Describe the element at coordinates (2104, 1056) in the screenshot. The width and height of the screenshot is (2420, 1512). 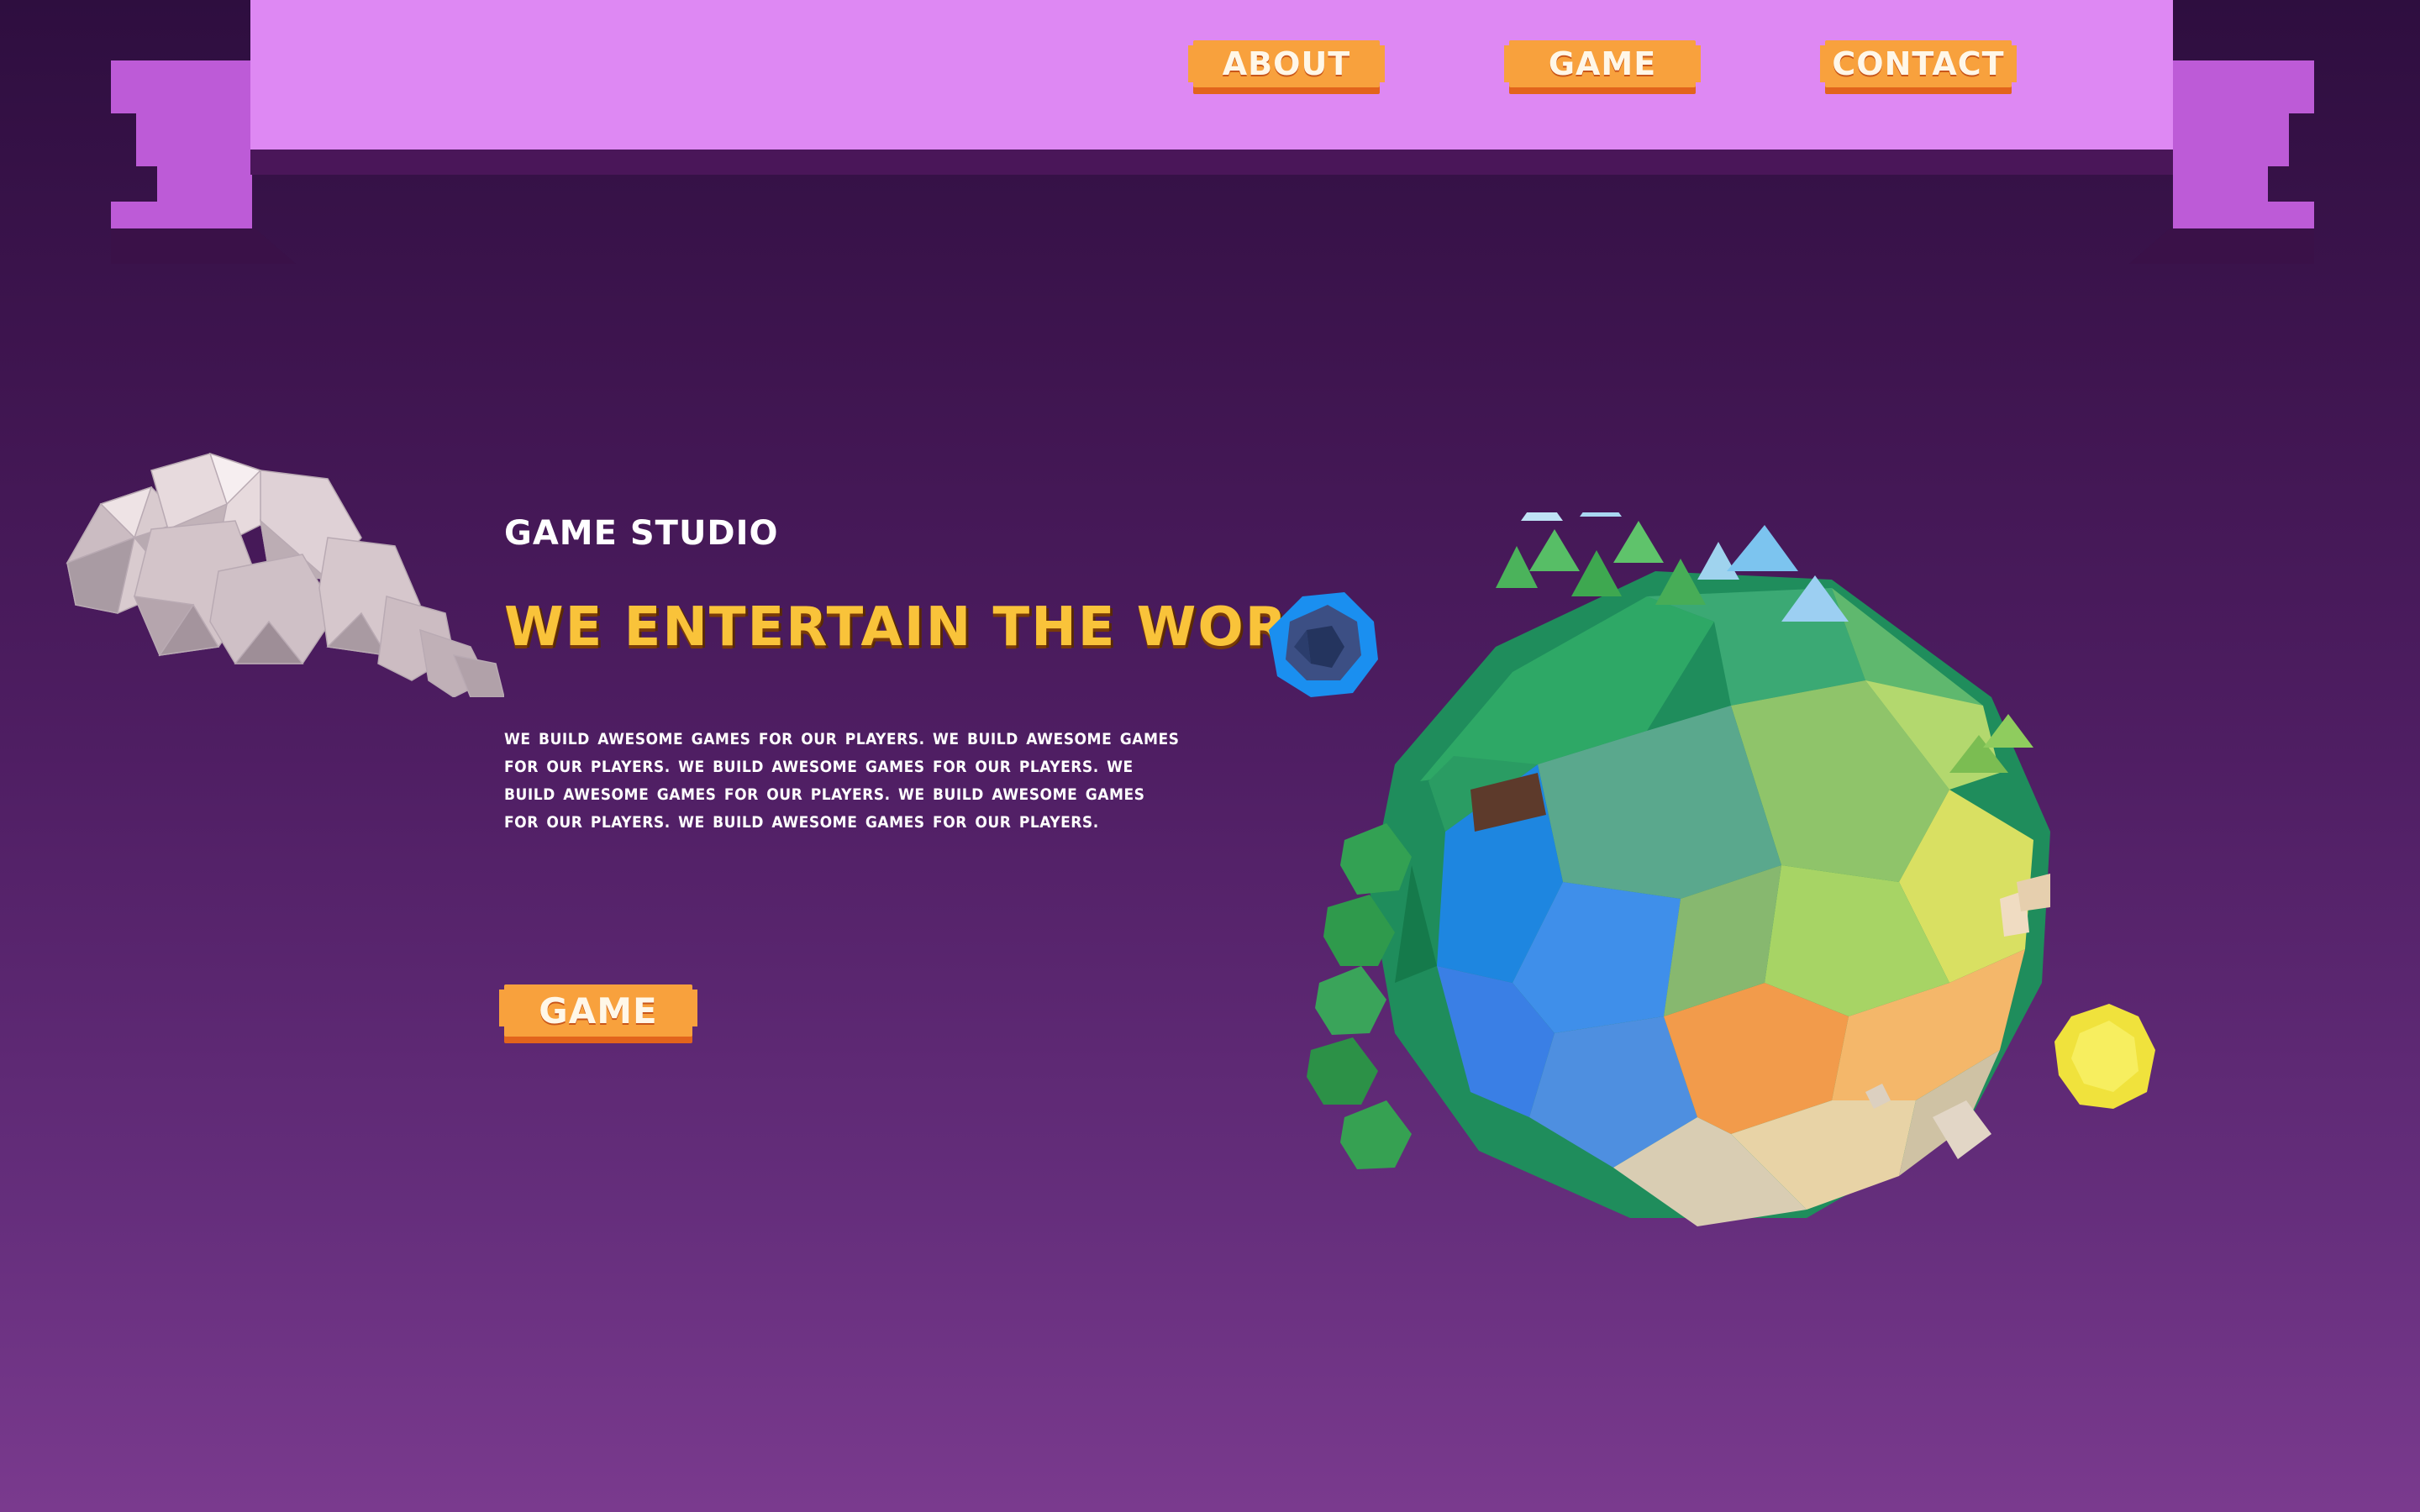
I see `yellow-sun-illustration` at that location.